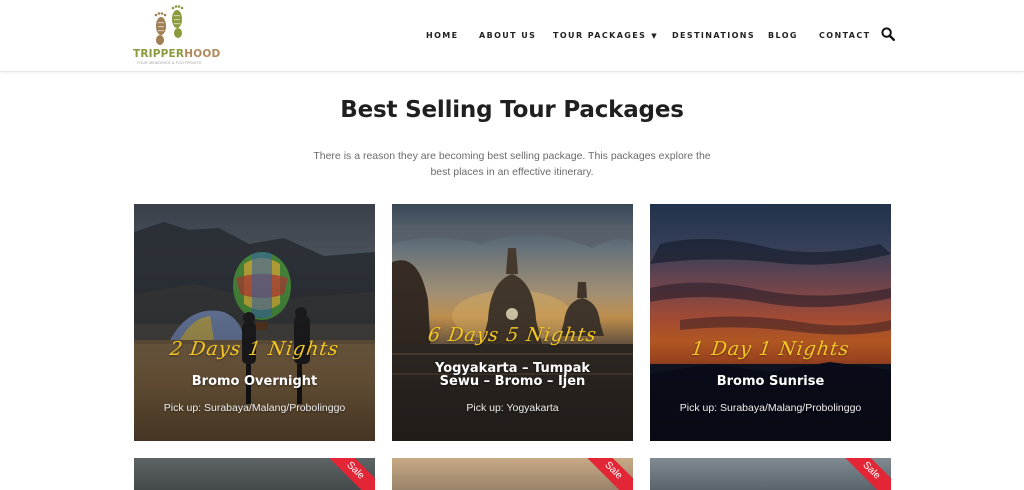 Image resolution: width=1024 pixels, height=490 pixels. I want to click on logo-wordmark: TRIPPERHOOD, so click(176, 54).